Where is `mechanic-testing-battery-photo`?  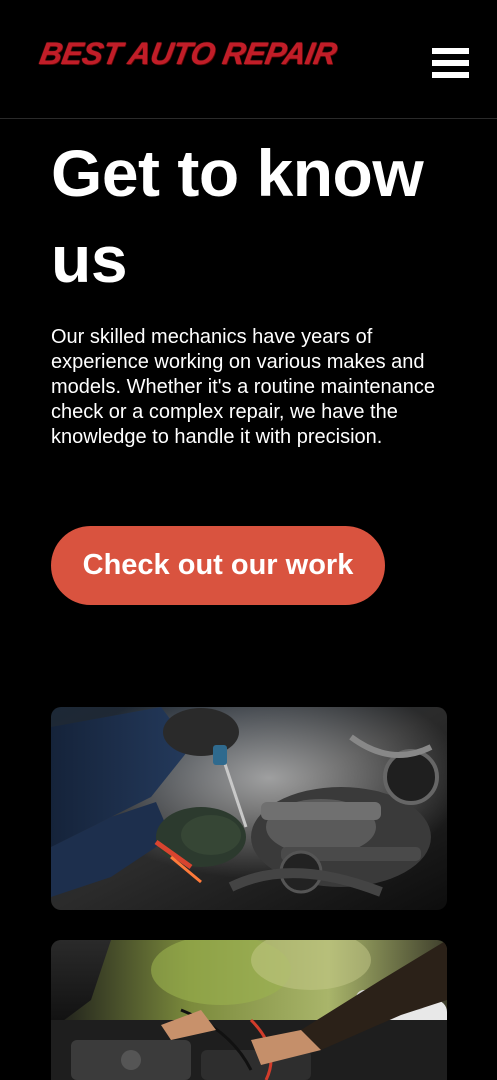
mechanic-testing-battery-photo is located at coordinates (249, 1010).